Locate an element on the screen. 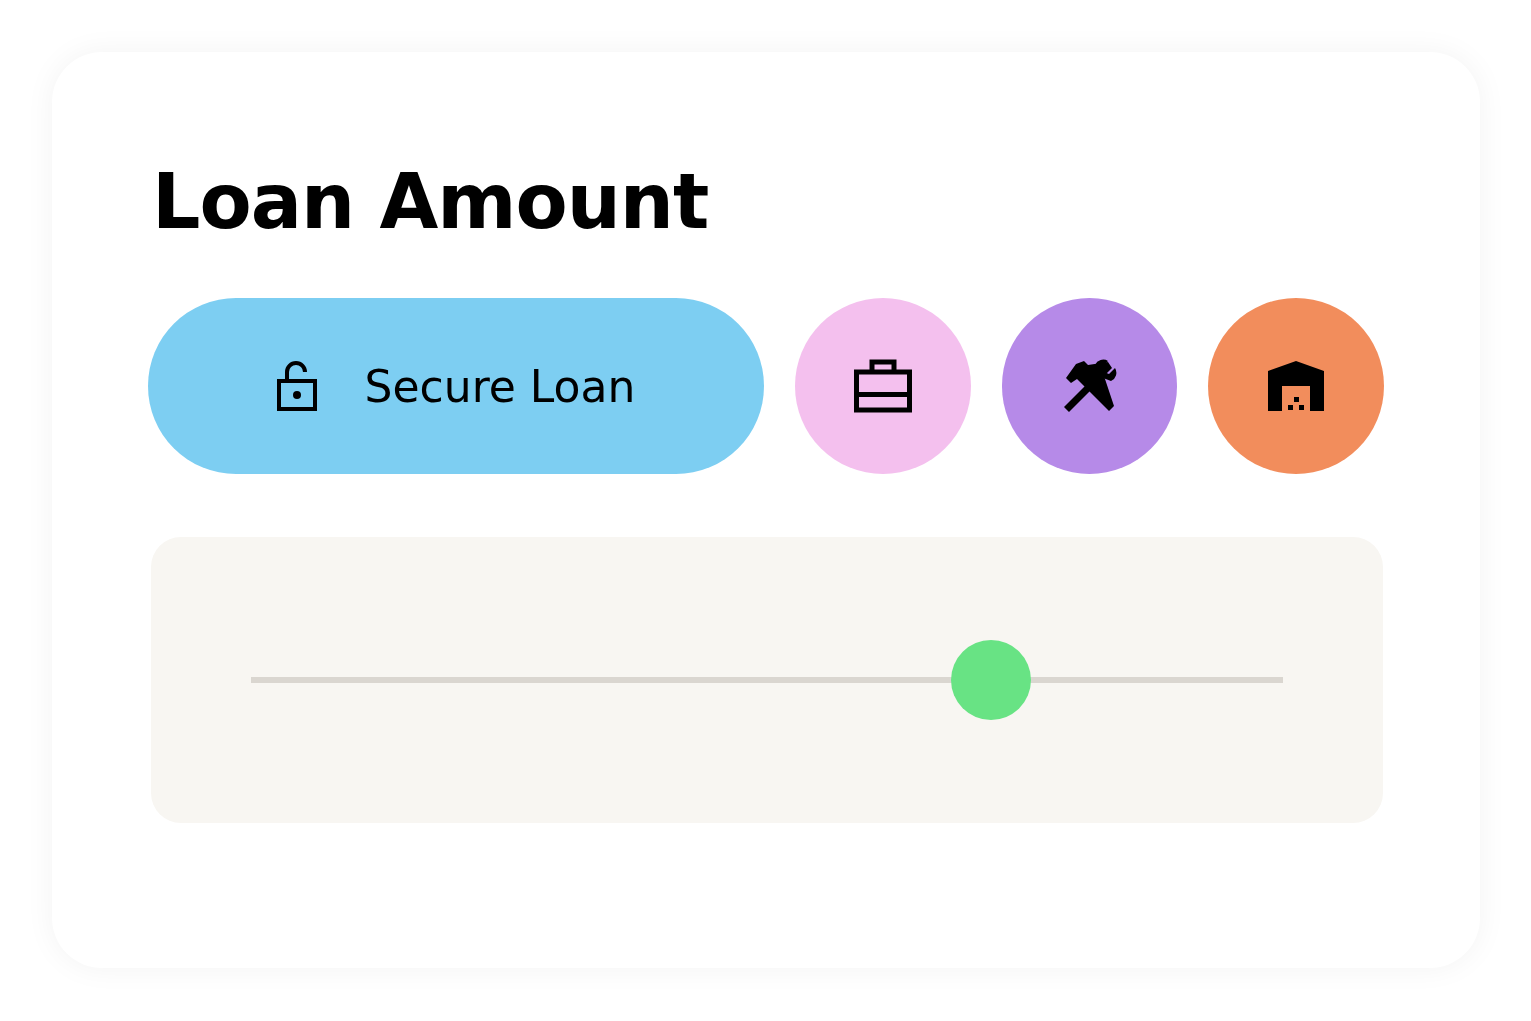 The image size is (1531, 1021). warehouse-icon is located at coordinates (1296, 386).